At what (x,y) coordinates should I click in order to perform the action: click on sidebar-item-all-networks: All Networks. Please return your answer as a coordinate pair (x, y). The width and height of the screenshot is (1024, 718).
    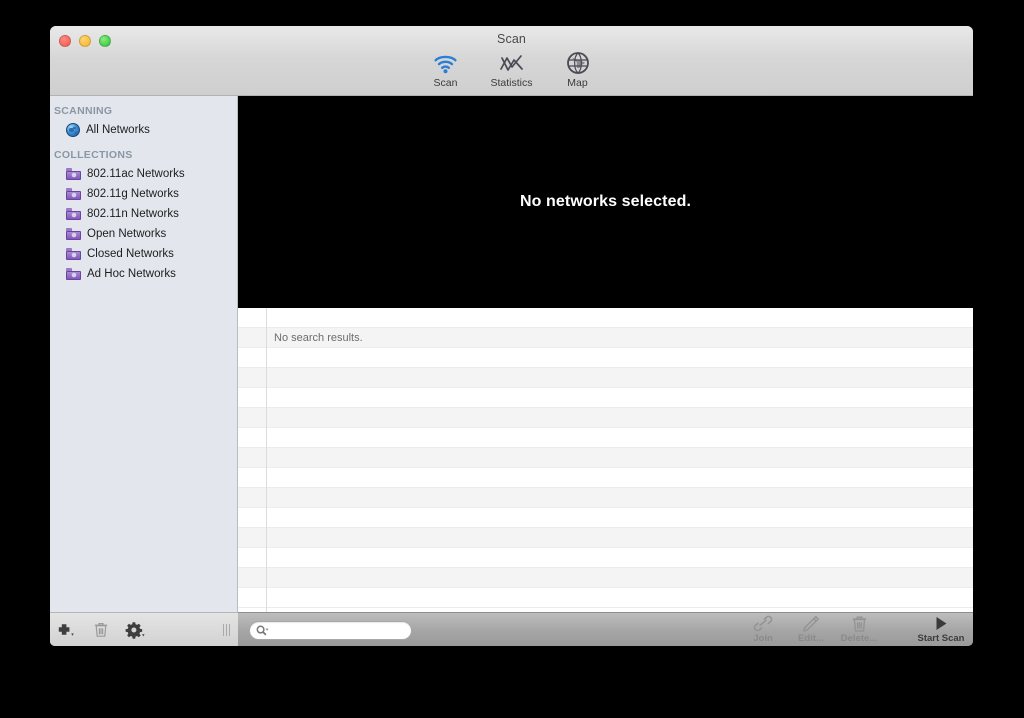
    Looking at the image, I should click on (143, 130).